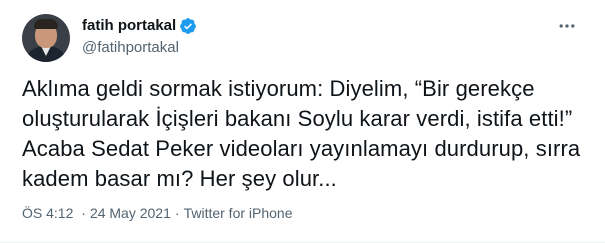 This screenshot has height=243, width=605. I want to click on display-name: fatih portakal, so click(129, 26).